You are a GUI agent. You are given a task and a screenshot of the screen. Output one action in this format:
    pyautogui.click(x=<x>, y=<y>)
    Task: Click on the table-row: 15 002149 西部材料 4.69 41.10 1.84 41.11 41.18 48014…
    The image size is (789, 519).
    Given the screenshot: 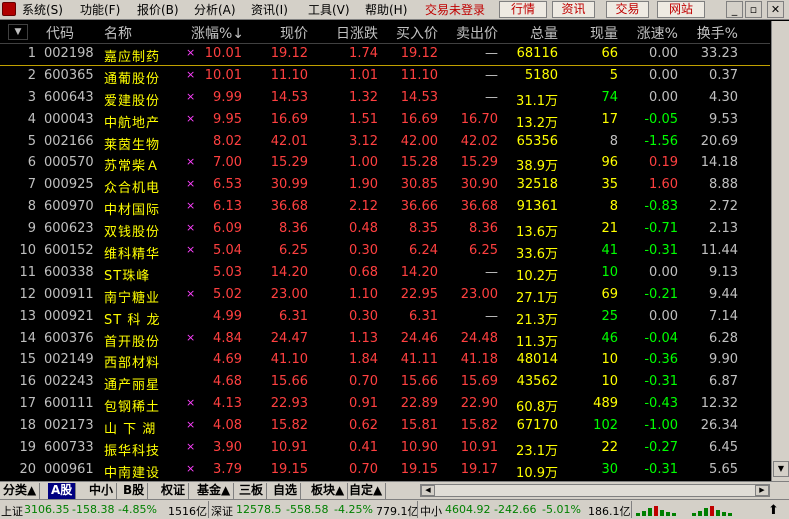 What is the action you would take?
    pyautogui.click(x=385, y=361)
    